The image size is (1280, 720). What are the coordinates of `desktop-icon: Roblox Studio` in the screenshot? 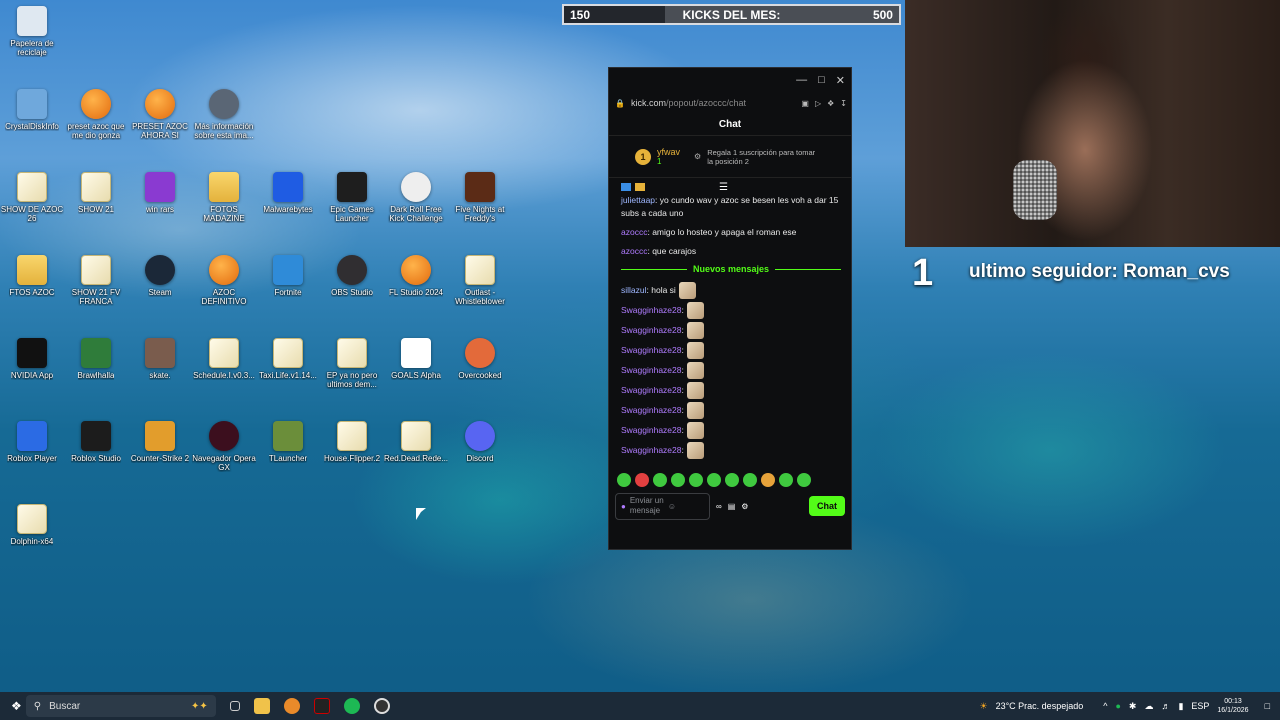 It's located at (96, 442).